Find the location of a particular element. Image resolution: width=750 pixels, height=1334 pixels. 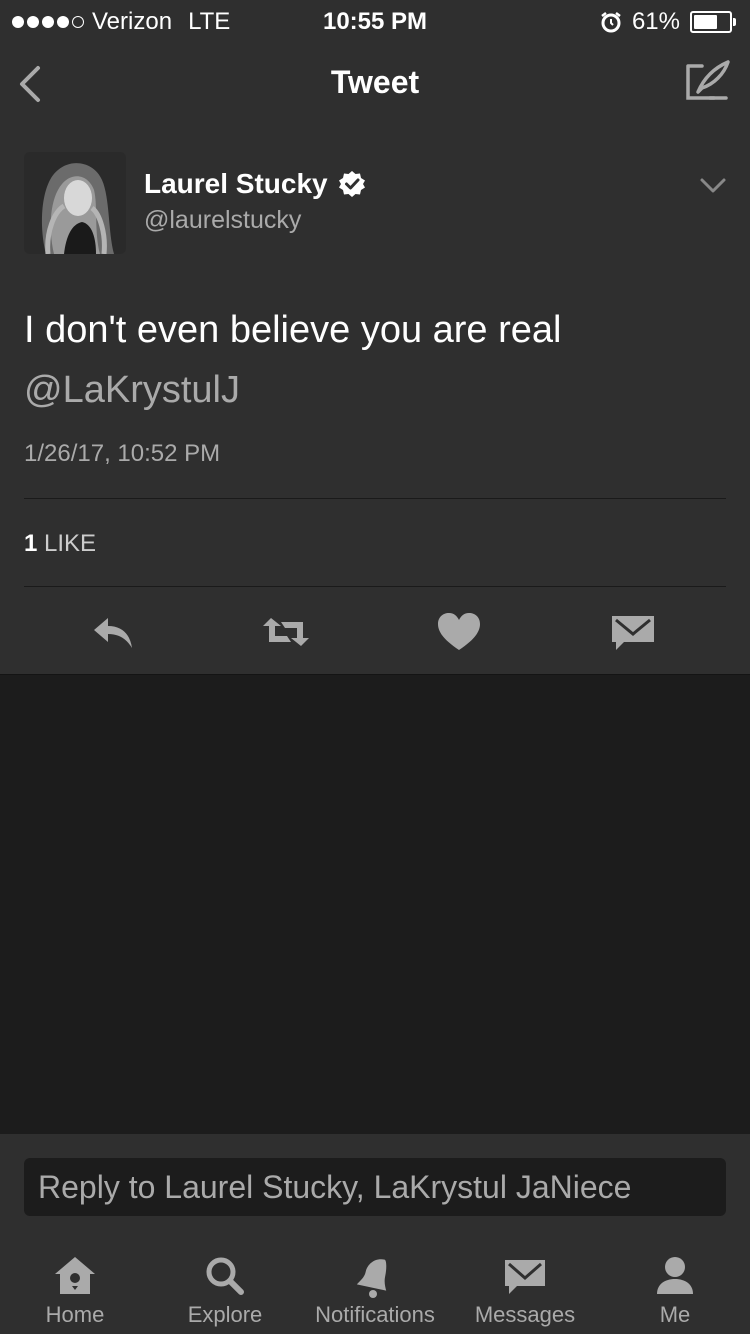

retweet-icon is located at coordinates (286, 632).